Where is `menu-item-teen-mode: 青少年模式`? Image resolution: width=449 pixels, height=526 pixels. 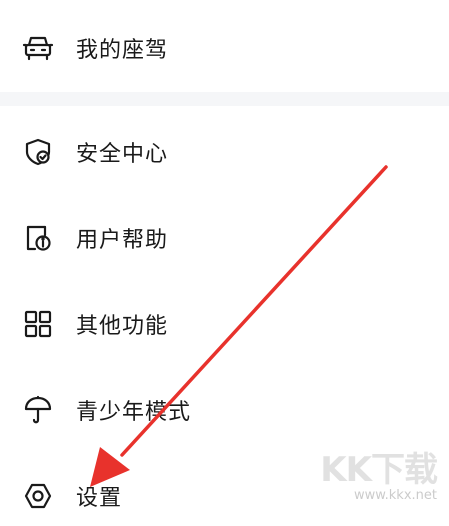
menu-item-teen-mode: 青少年模式 is located at coordinates (224, 410).